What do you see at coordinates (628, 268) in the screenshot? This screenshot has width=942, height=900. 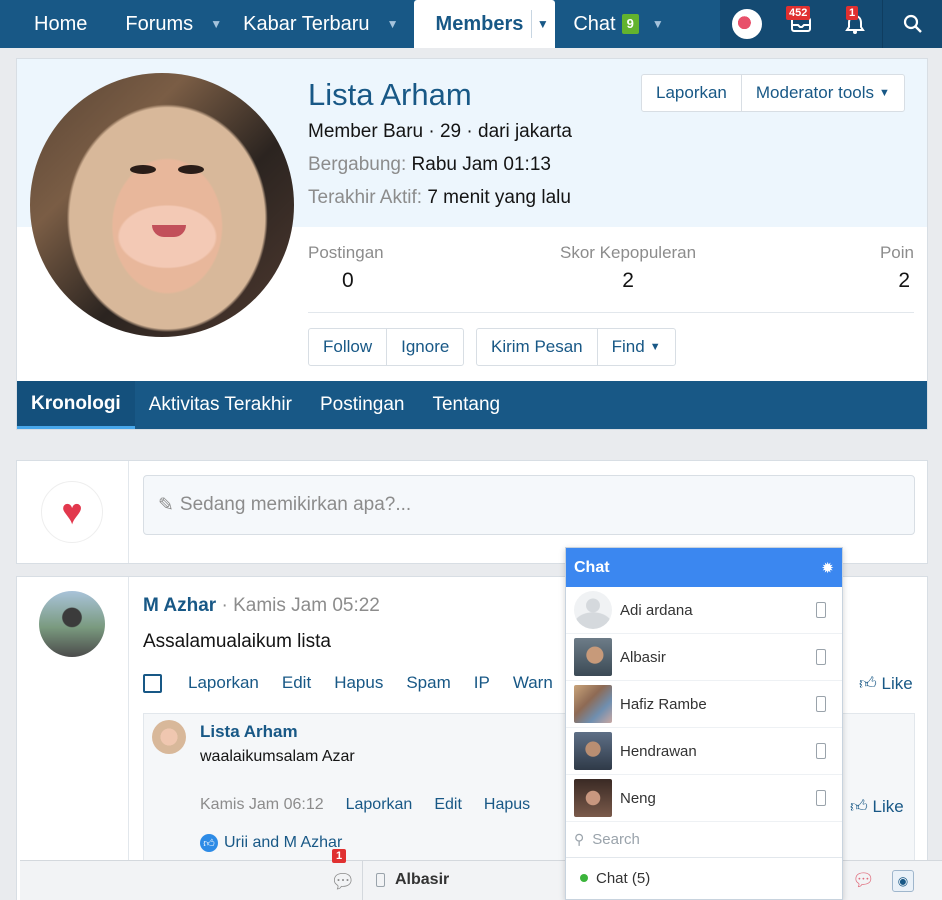 I see `stat-skor-kepopuleran: Skor Kepopuleran 2` at bounding box center [628, 268].